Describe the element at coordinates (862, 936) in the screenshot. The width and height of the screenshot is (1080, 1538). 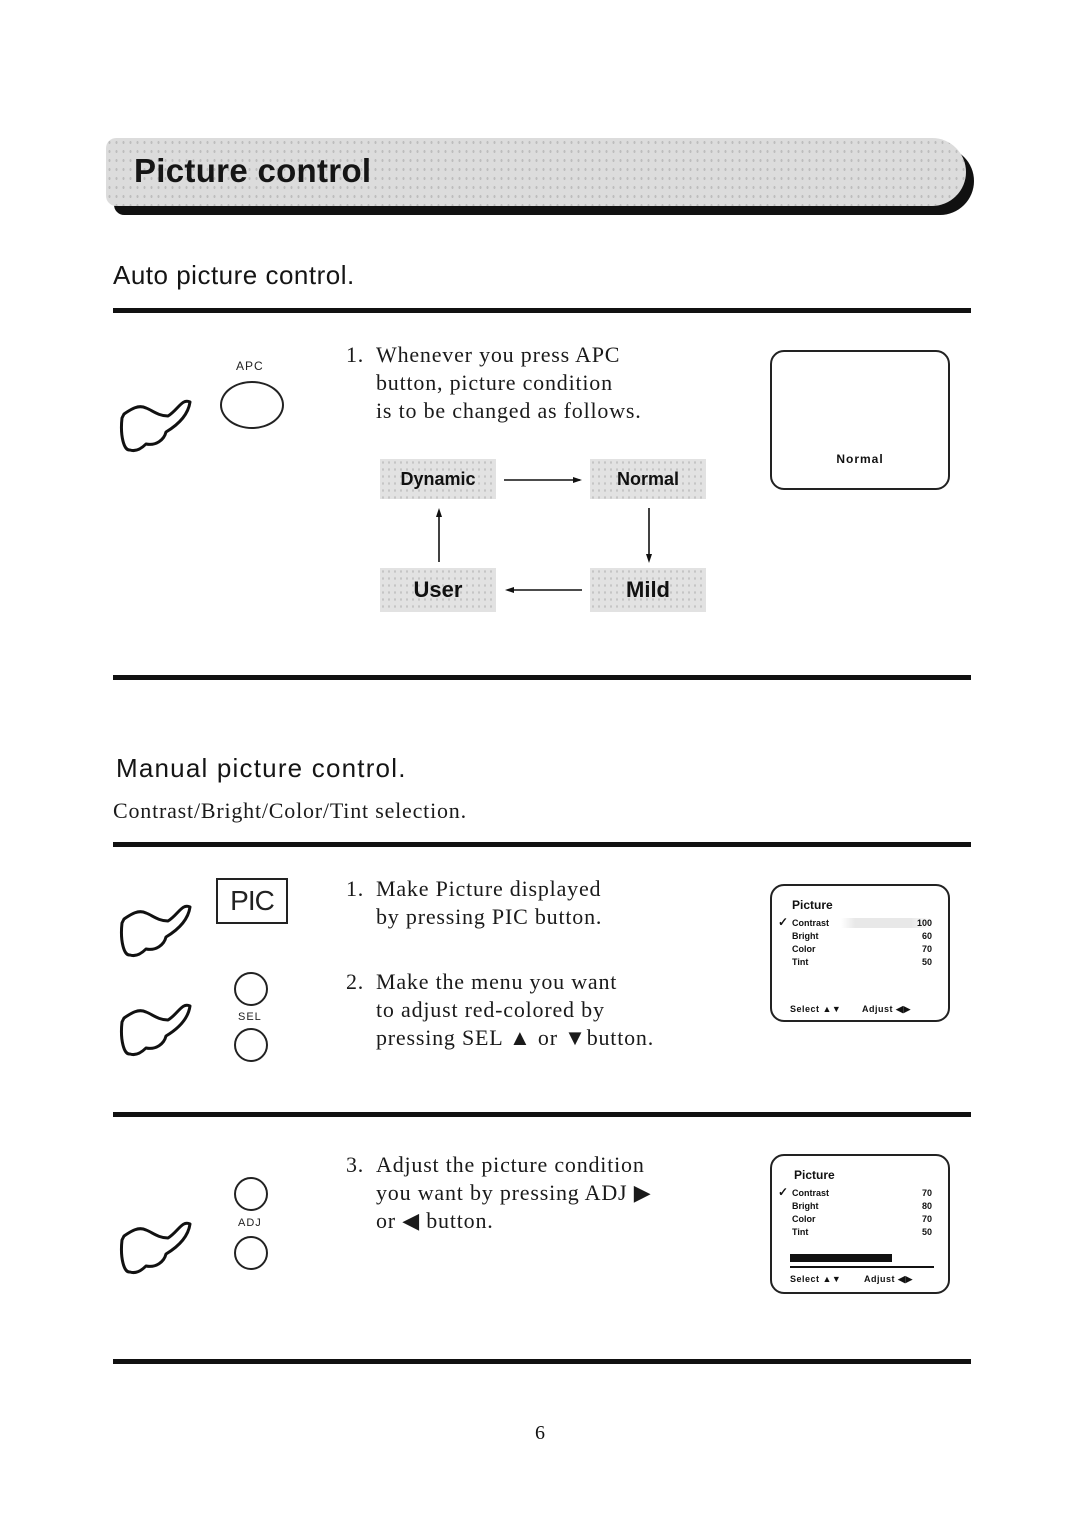
I see `menu-item: Bright 60` at that location.